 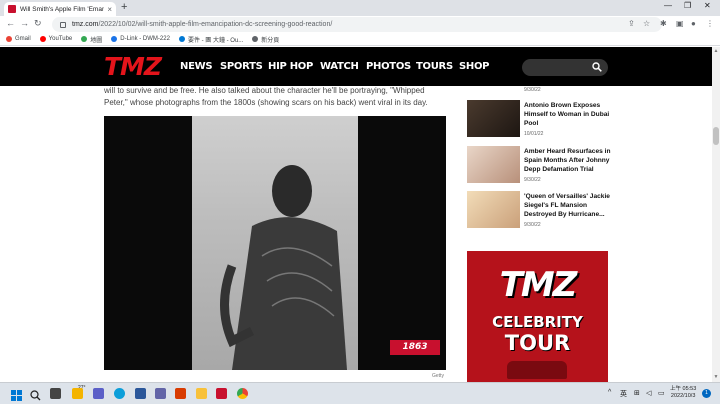 What do you see at coordinates (661, 393) in the screenshot?
I see `battery-icon: ▭` at bounding box center [661, 393].